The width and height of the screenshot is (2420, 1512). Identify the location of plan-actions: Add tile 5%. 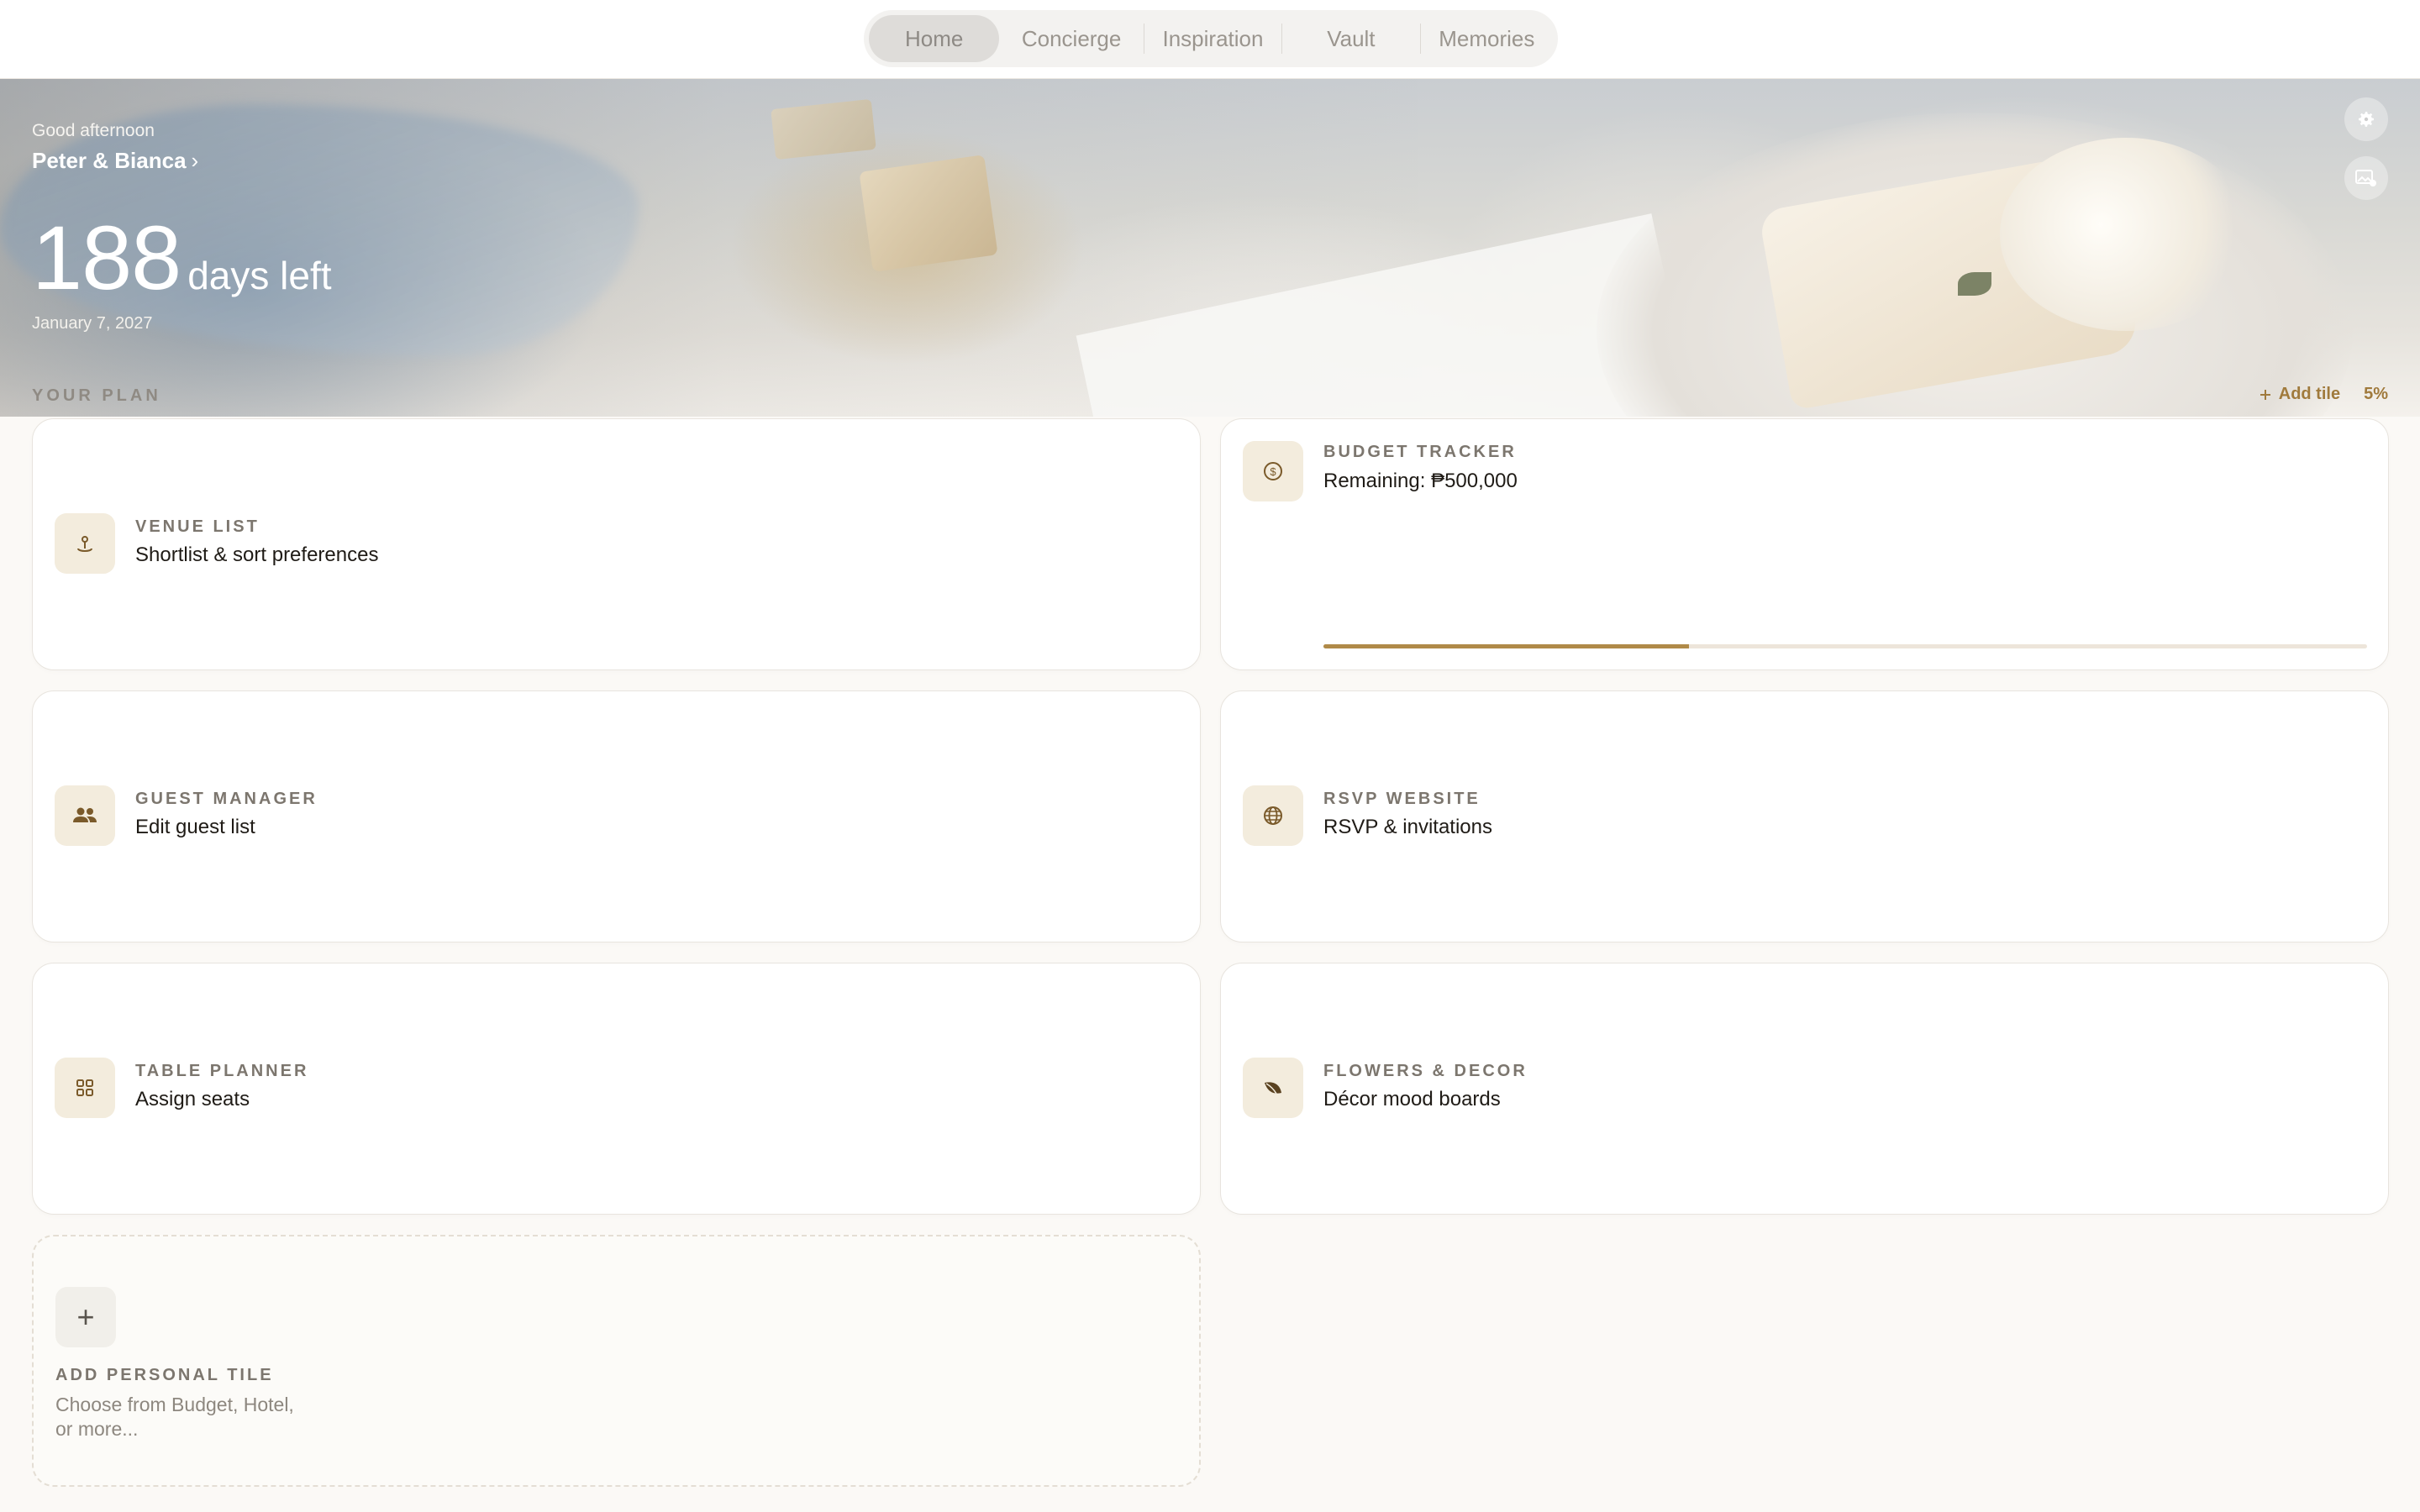
(2324, 394).